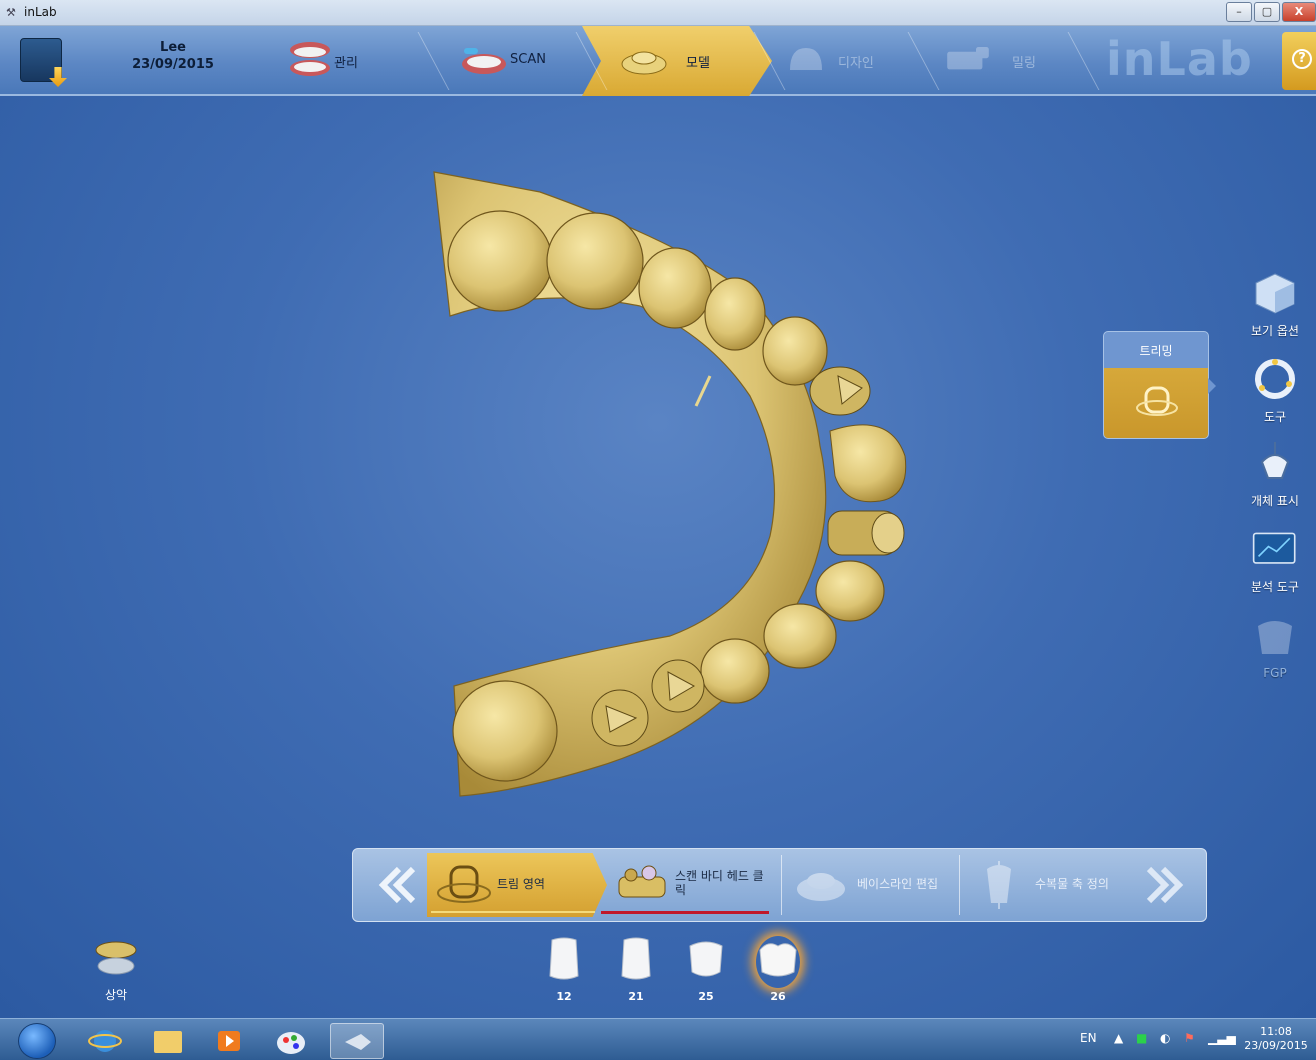 The width and height of the screenshot is (1316, 1060). What do you see at coordinates (1276, 1031) in the screenshot?
I see `clock-time: 11:08` at bounding box center [1276, 1031].